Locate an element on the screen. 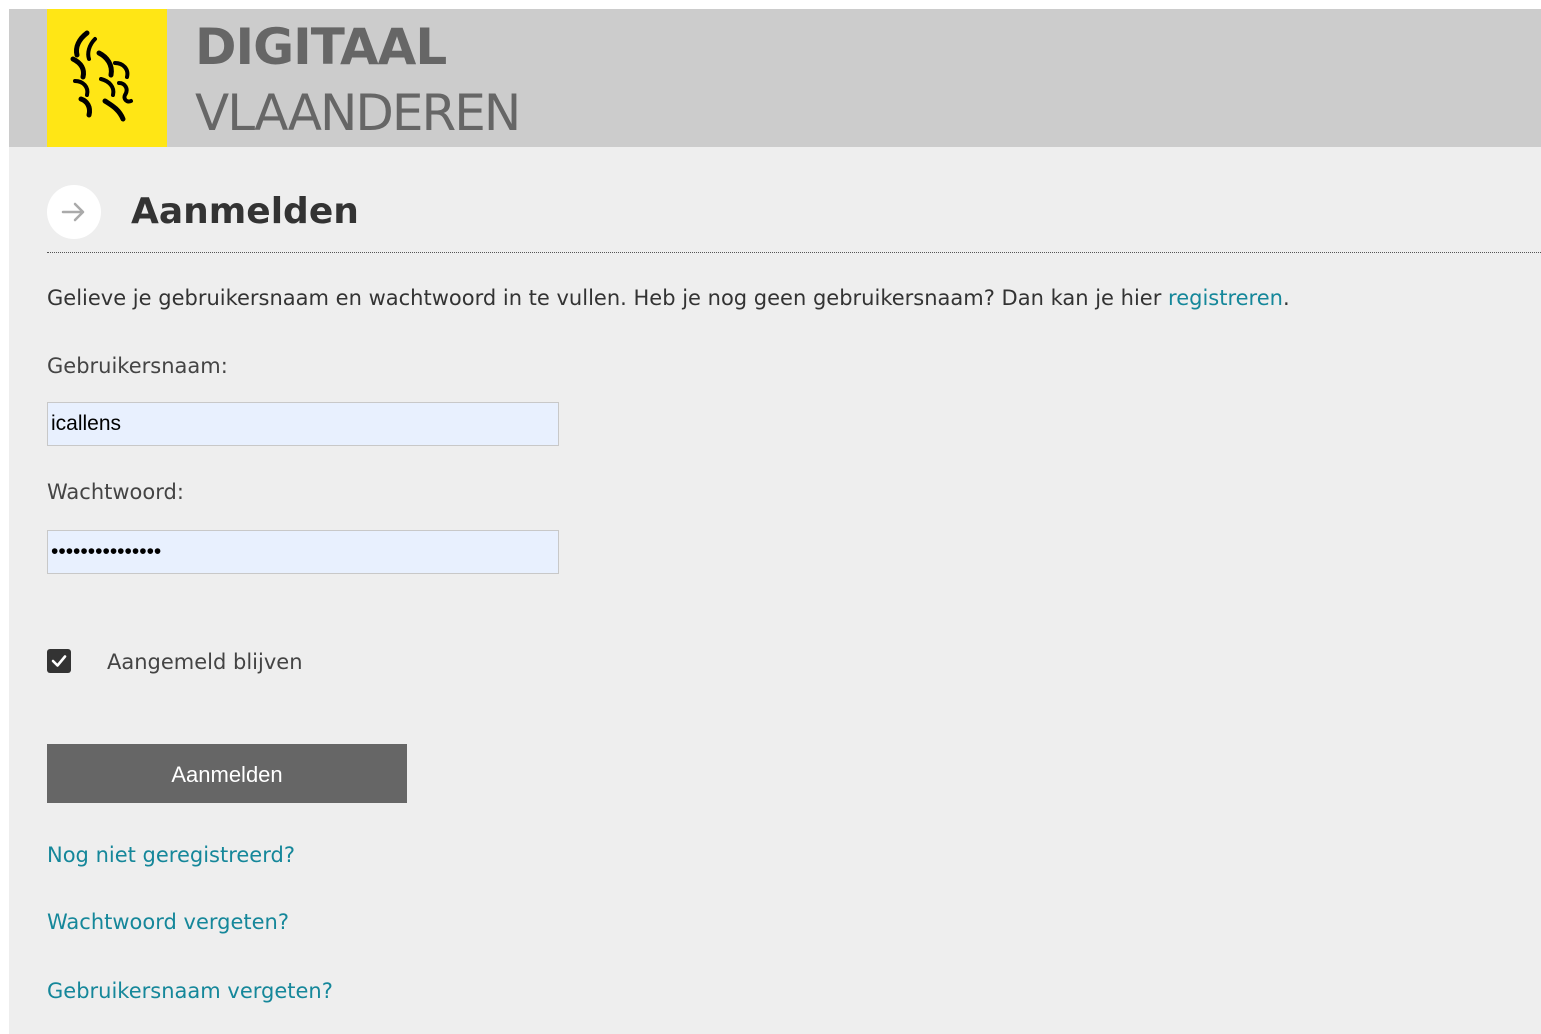 The image size is (1541, 1034). remember-me-checkbox is located at coordinates (59, 661).